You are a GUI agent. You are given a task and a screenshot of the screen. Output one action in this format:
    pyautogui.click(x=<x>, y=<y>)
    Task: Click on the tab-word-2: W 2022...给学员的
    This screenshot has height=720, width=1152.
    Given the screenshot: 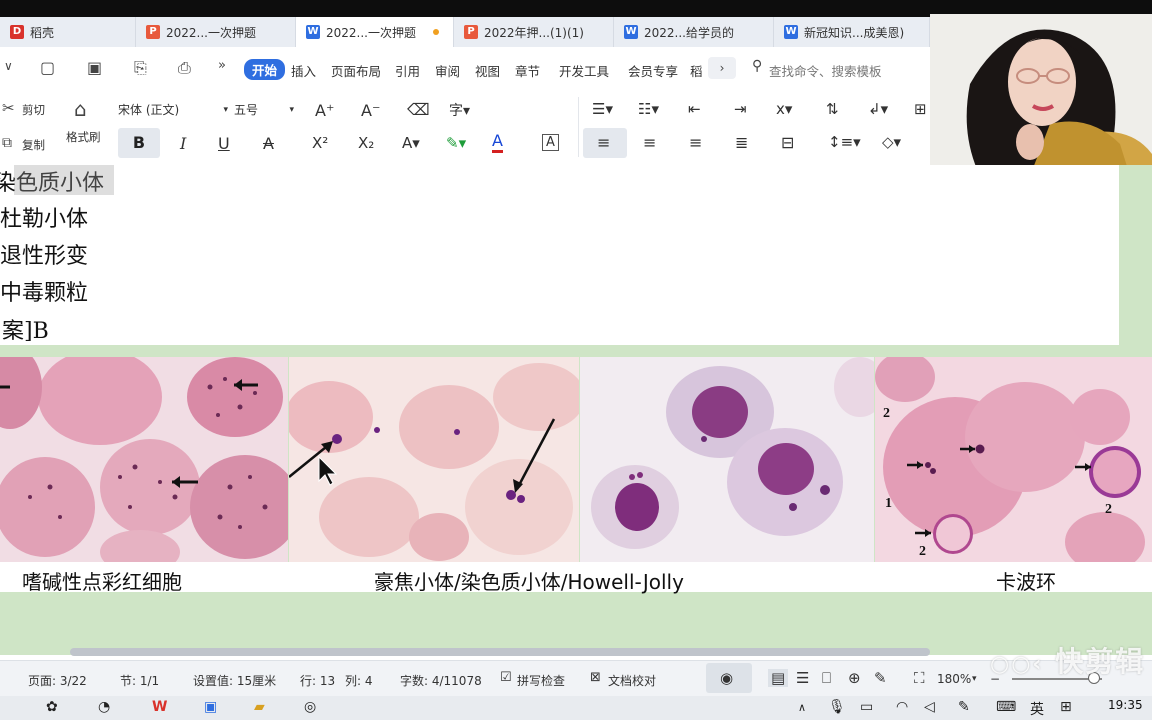 What is the action you would take?
    pyautogui.click(x=694, y=32)
    